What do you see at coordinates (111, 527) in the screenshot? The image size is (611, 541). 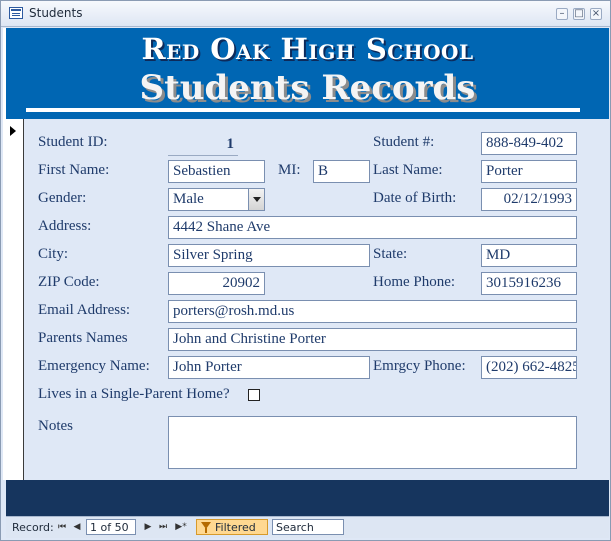 I see `record-position-field: 1 of 50` at bounding box center [111, 527].